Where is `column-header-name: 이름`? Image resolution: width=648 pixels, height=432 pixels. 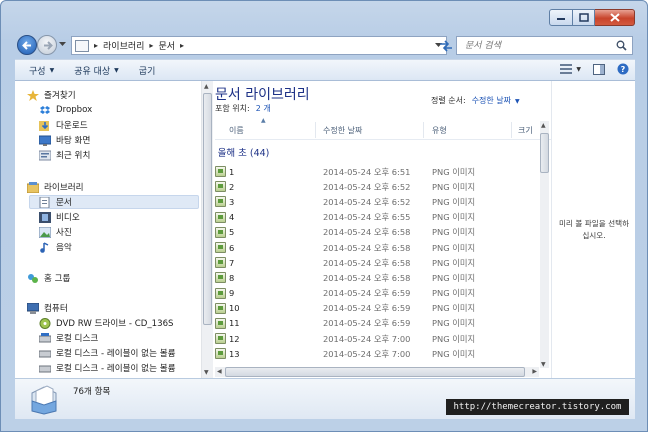 column-header-name: 이름 is located at coordinates (236, 132).